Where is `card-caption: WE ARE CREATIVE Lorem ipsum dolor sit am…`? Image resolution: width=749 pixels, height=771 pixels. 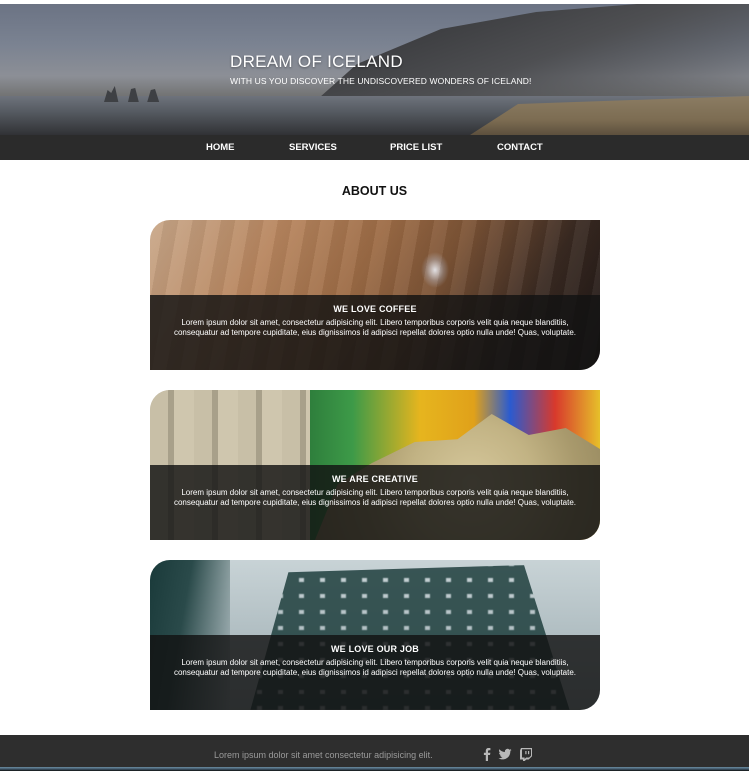
card-caption: WE ARE CREATIVE Lorem ipsum dolor sit am… is located at coordinates (375, 502).